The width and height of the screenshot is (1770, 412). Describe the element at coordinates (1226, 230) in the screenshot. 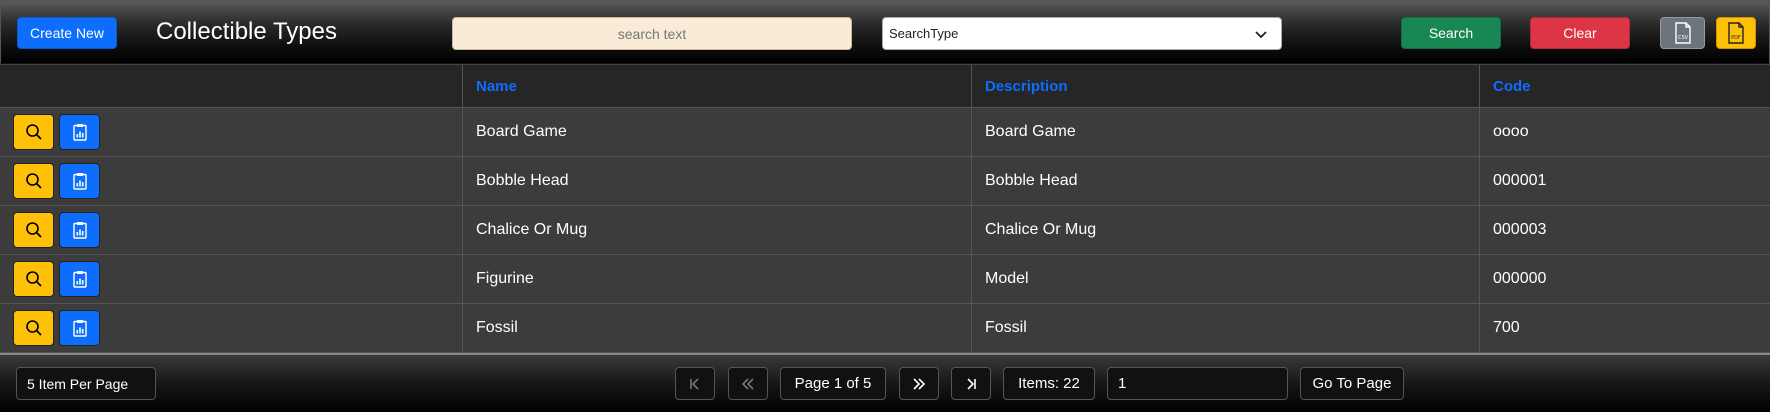

I see `cell-description: Chalice Or Mug` at that location.